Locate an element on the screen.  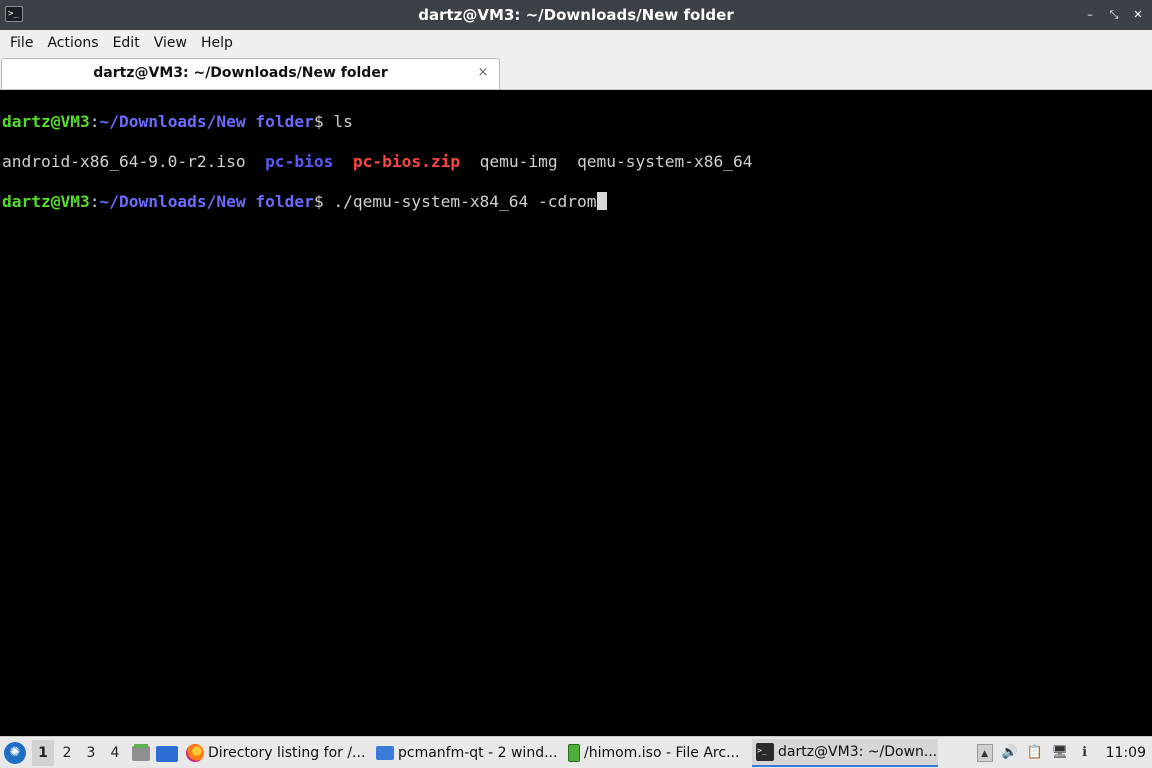
clipboard-icon: 📋 is located at coordinates (1035, 753).